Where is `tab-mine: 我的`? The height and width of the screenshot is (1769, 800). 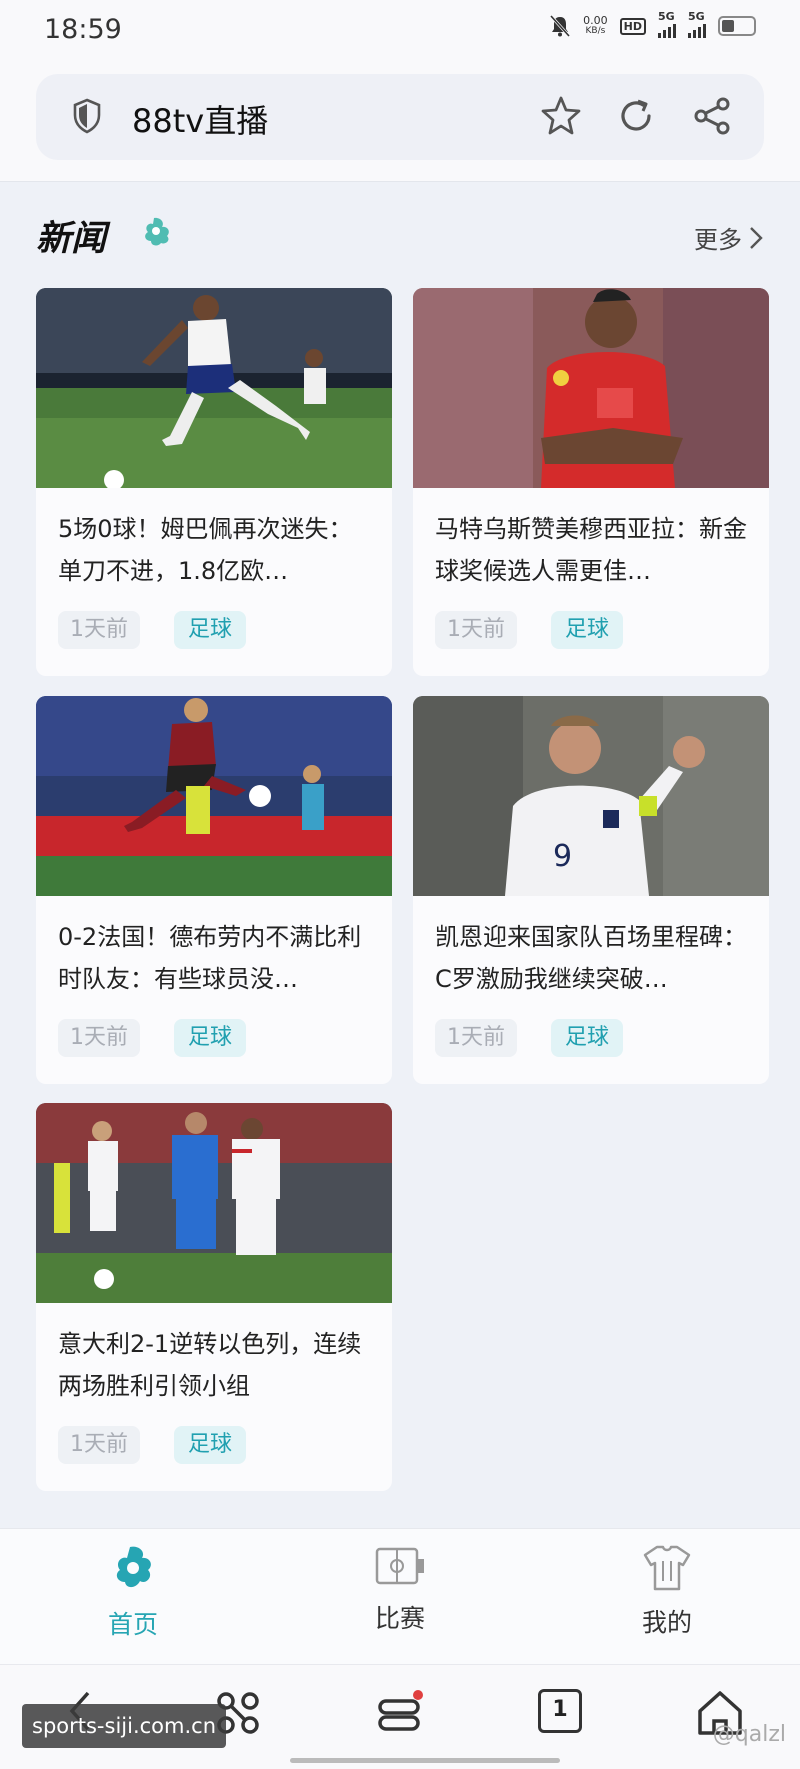 tab-mine: 我的 is located at coordinates (667, 1598).